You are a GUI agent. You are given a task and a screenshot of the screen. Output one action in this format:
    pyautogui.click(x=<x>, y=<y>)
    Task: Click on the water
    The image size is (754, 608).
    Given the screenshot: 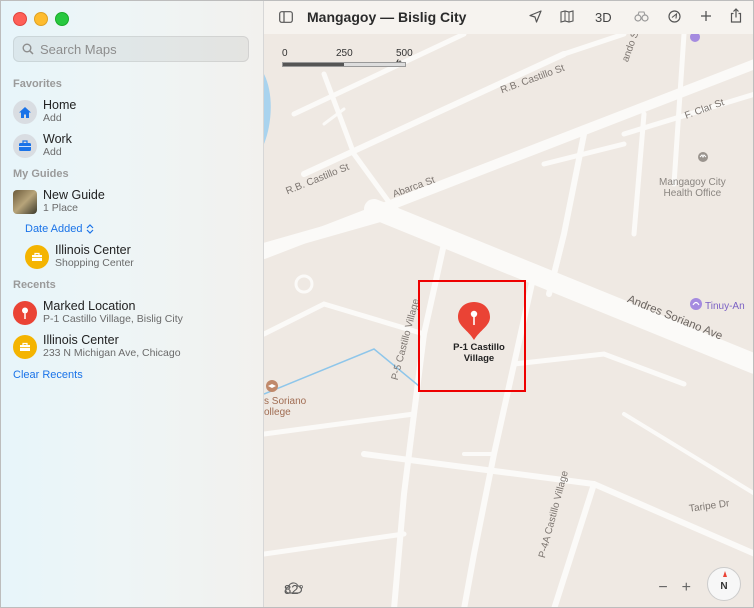 What is the action you would take?
    pyautogui.click(x=267, y=109)
    